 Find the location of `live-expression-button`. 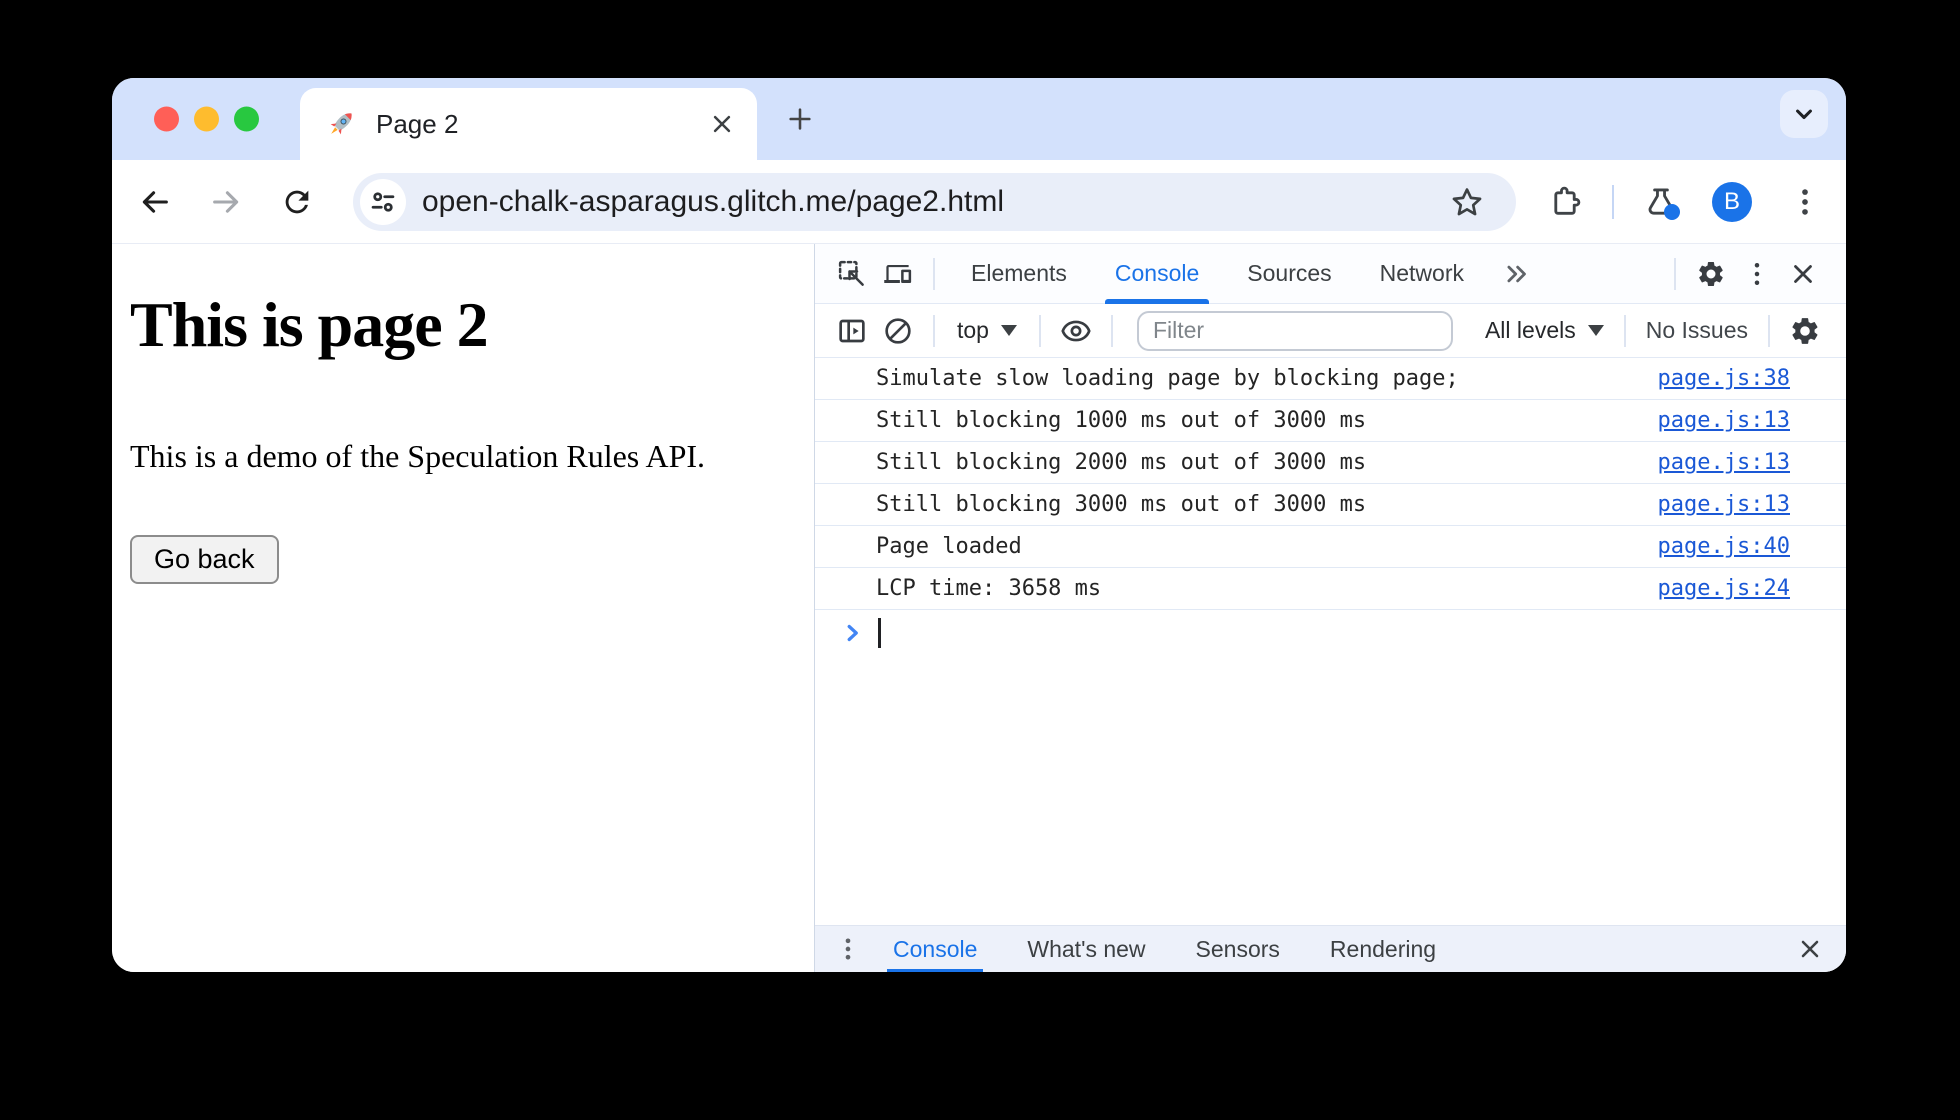

live-expression-button is located at coordinates (1076, 331).